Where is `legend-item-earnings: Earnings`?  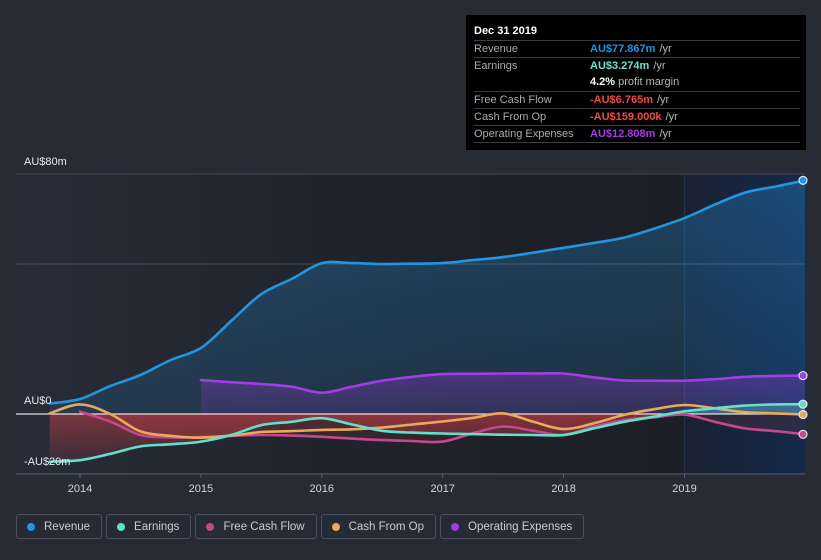 legend-item-earnings: Earnings is located at coordinates (149, 526).